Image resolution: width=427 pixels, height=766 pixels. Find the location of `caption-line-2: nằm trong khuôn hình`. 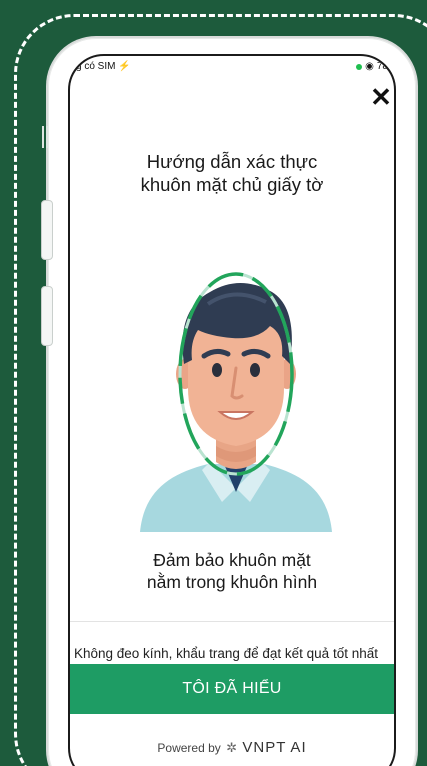

caption-line-2: nằm trong khuôn hình is located at coordinates (232, 582).